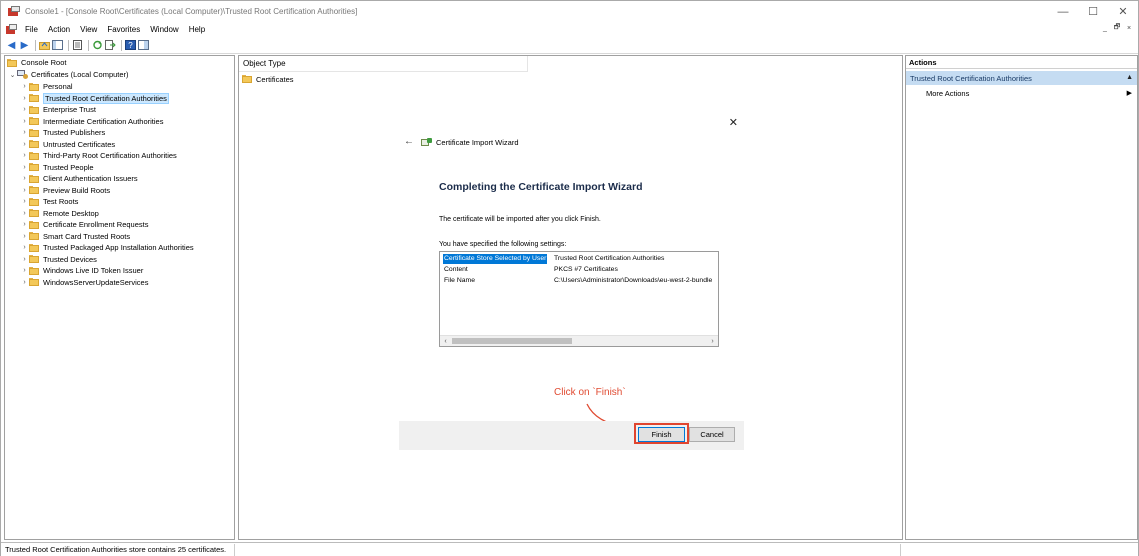 This screenshot has width=1139, height=556. I want to click on wizard-heading: Completing the Certificate Import Wizard, so click(541, 187).